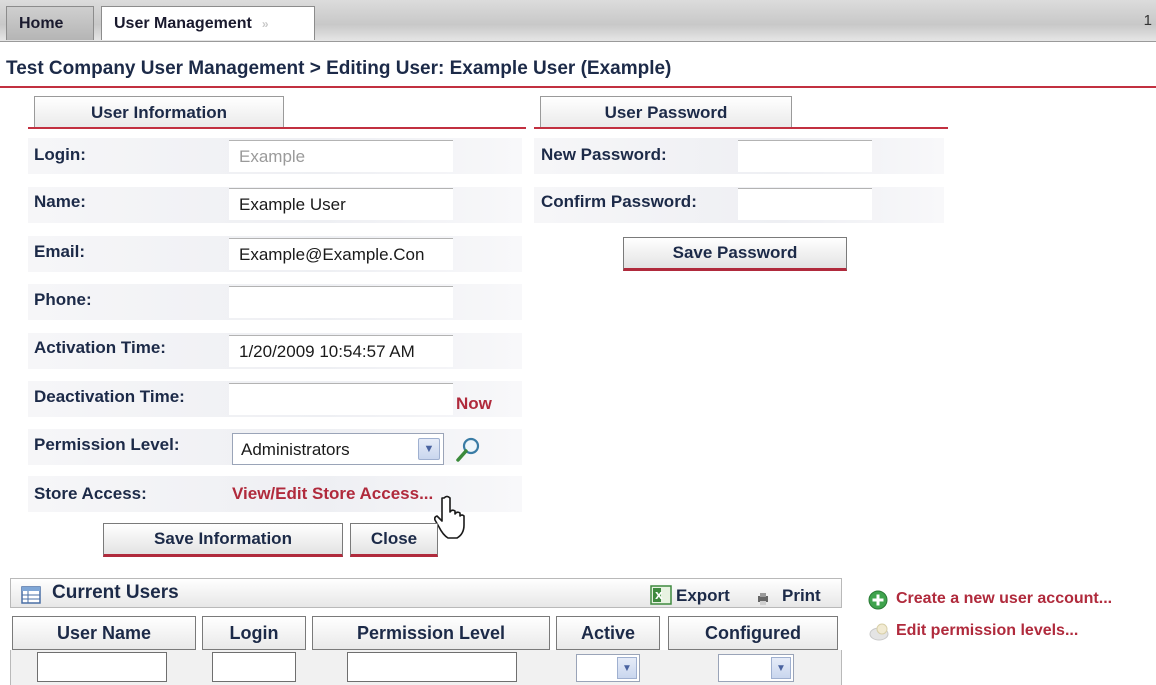  I want to click on column-header-active: Active, so click(608, 633).